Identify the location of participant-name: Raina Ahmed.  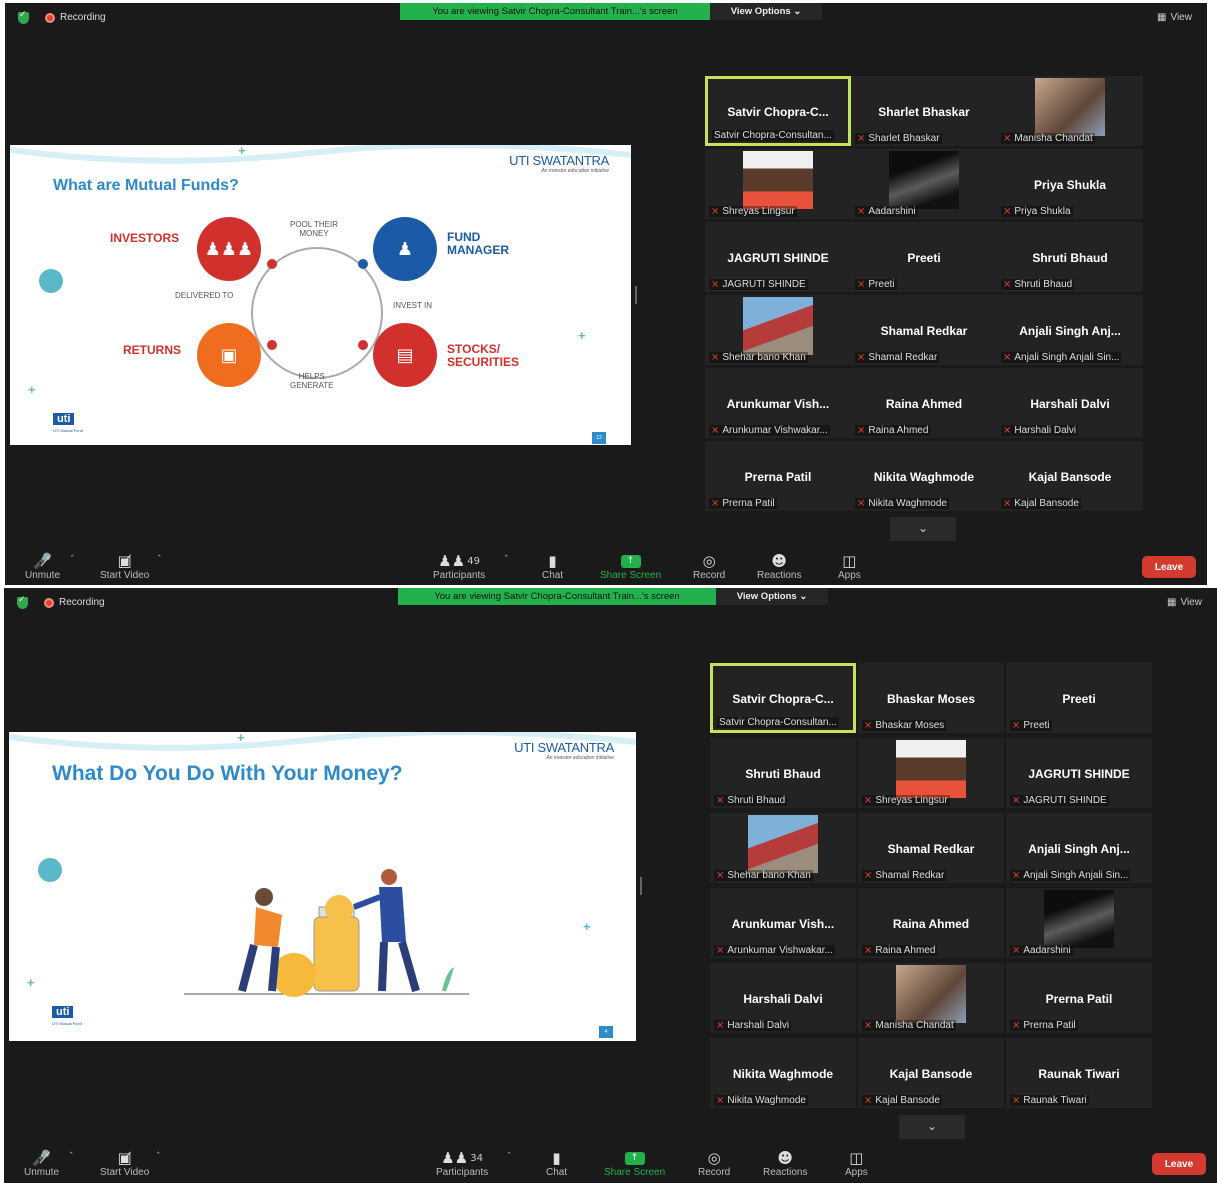
(905, 950).